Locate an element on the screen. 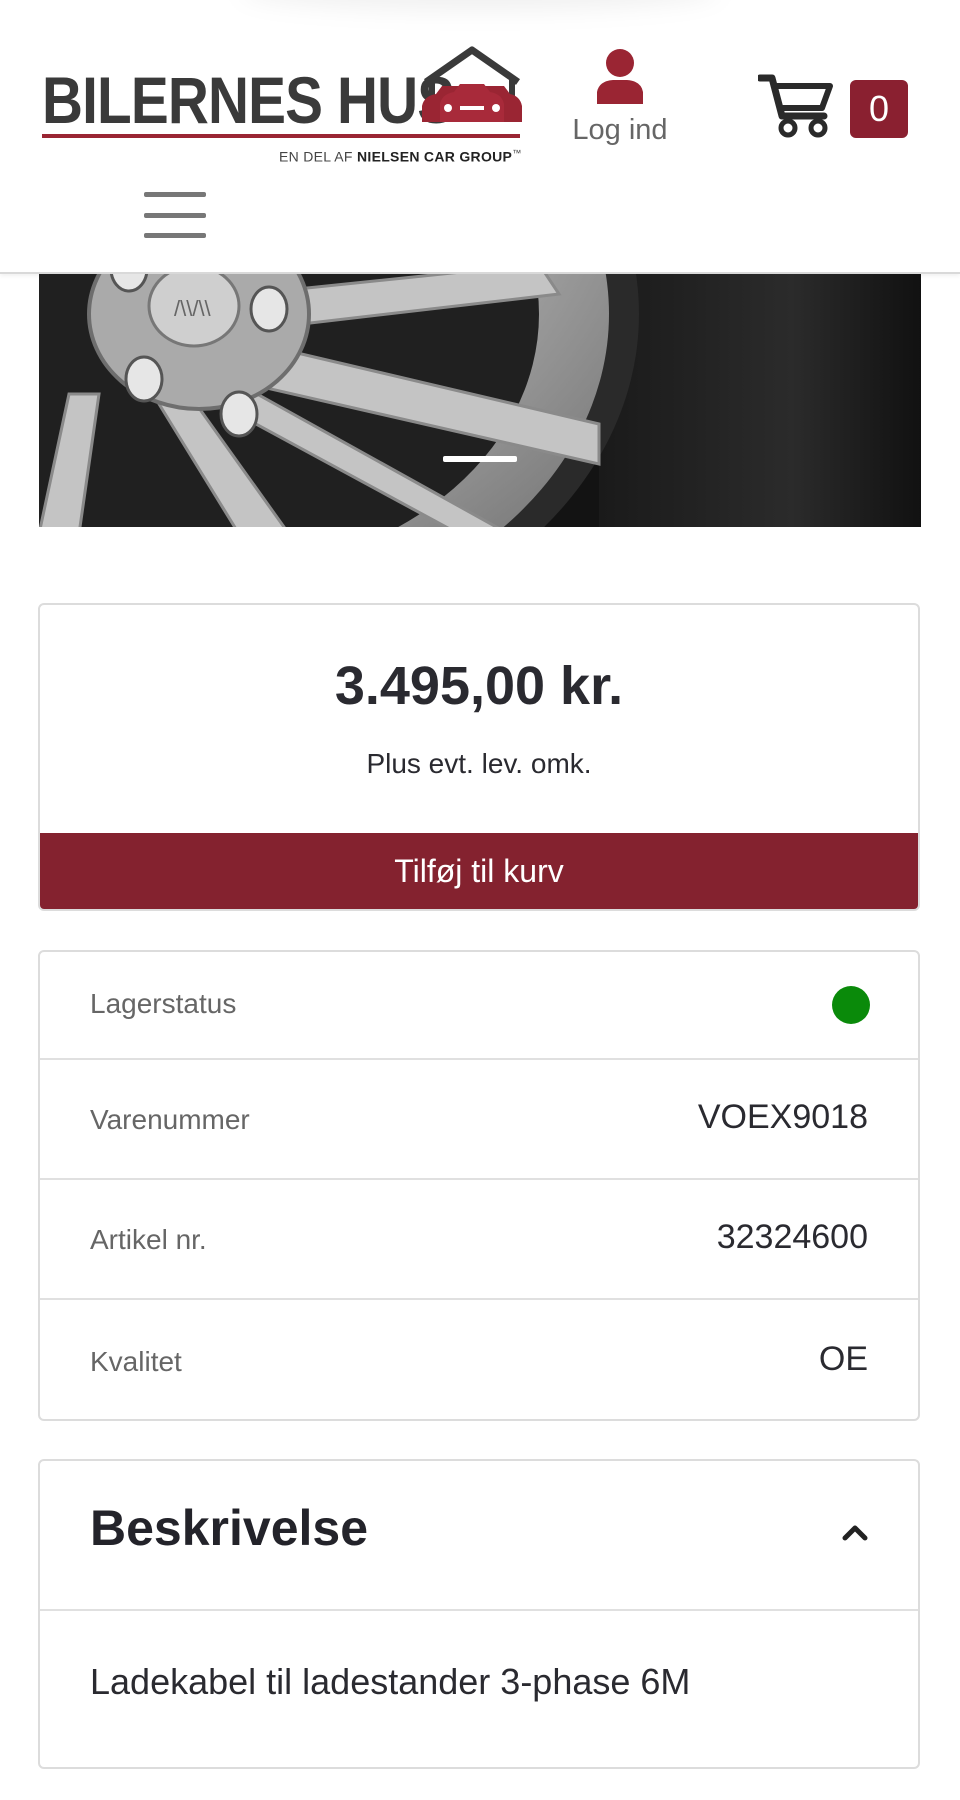 Image resolution: width=960 pixels, height=1800 pixels. product-image: /\\/\\ is located at coordinates (480, 400).